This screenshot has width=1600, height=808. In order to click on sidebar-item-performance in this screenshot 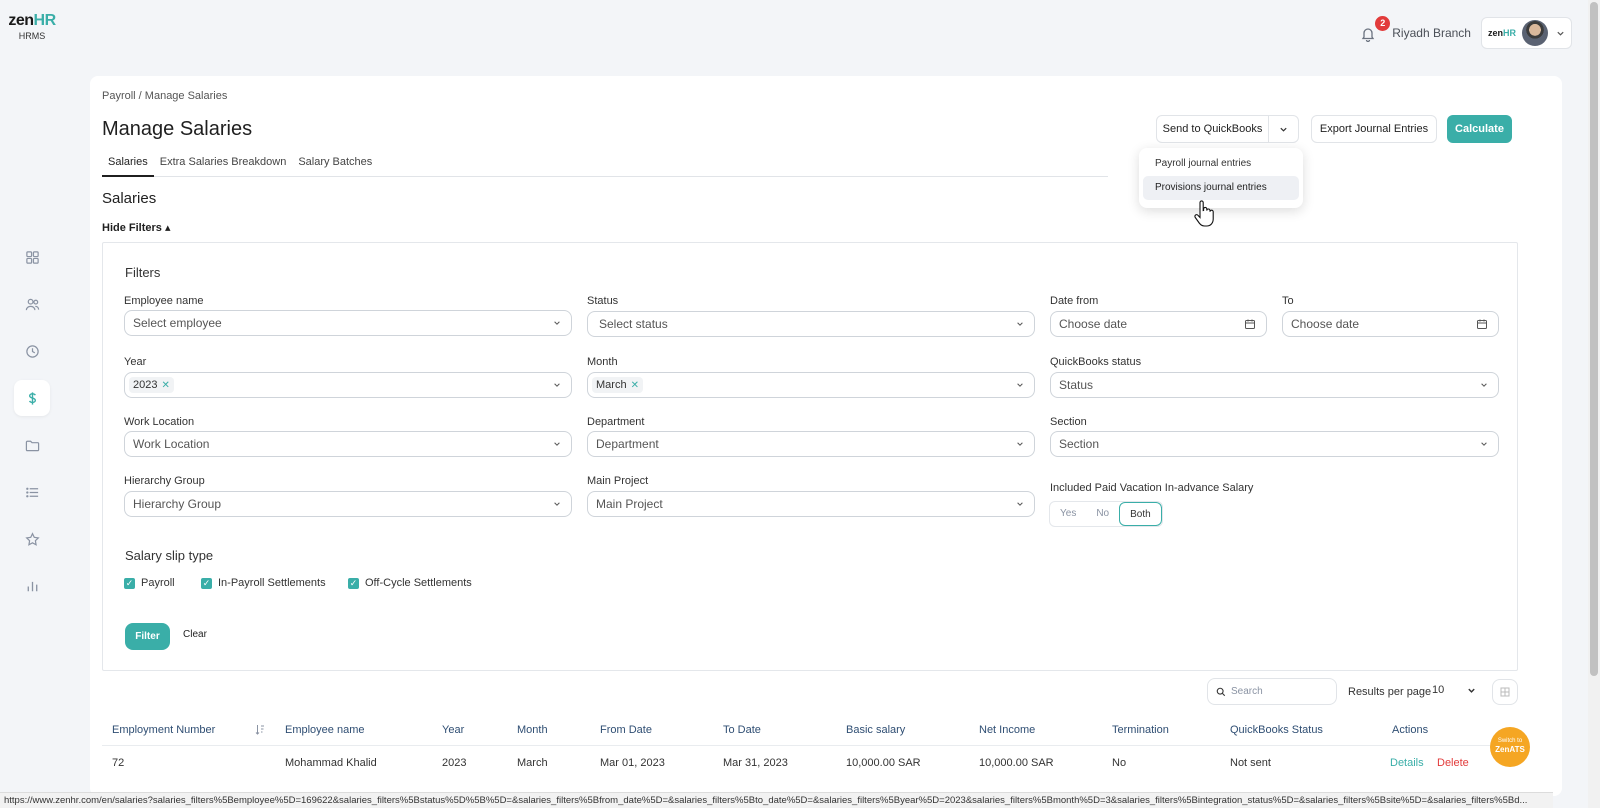, I will do `click(32, 539)`.